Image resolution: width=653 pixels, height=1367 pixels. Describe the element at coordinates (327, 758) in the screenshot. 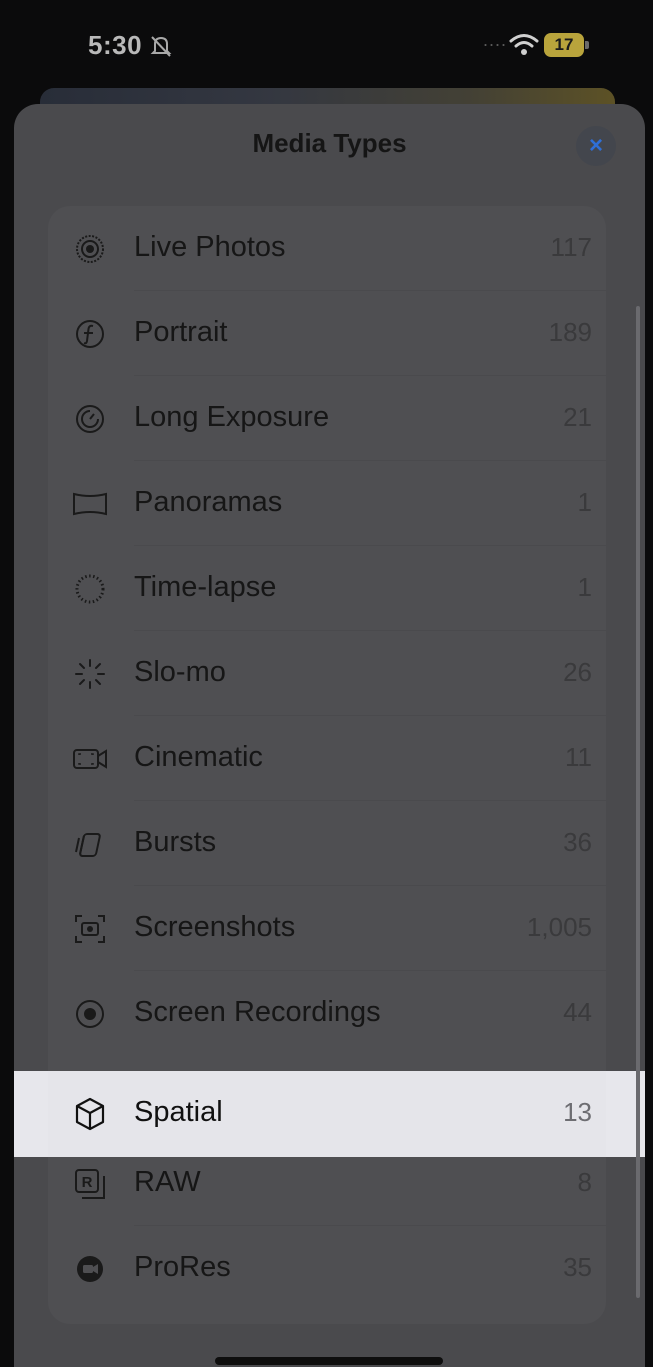

I see `row-cinematic: Cinematic 11` at that location.